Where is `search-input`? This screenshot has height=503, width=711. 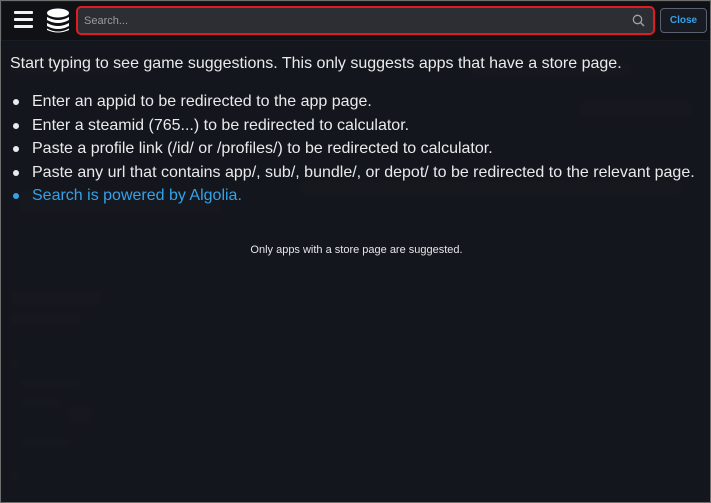 search-input is located at coordinates (354, 21).